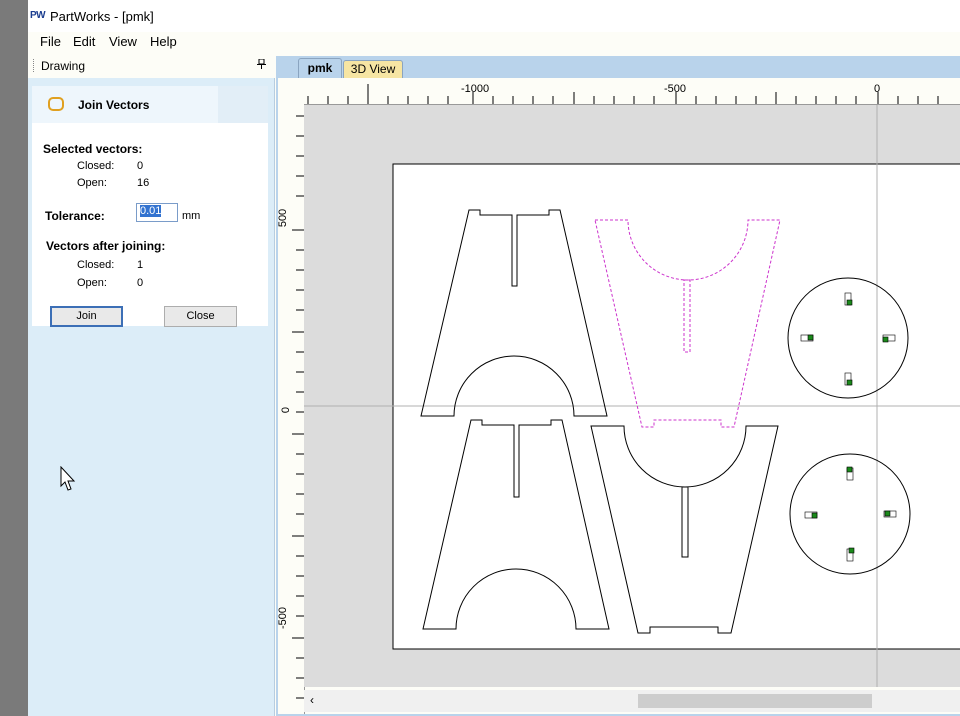  What do you see at coordinates (123, 41) in the screenshot?
I see `menu-view: View` at bounding box center [123, 41].